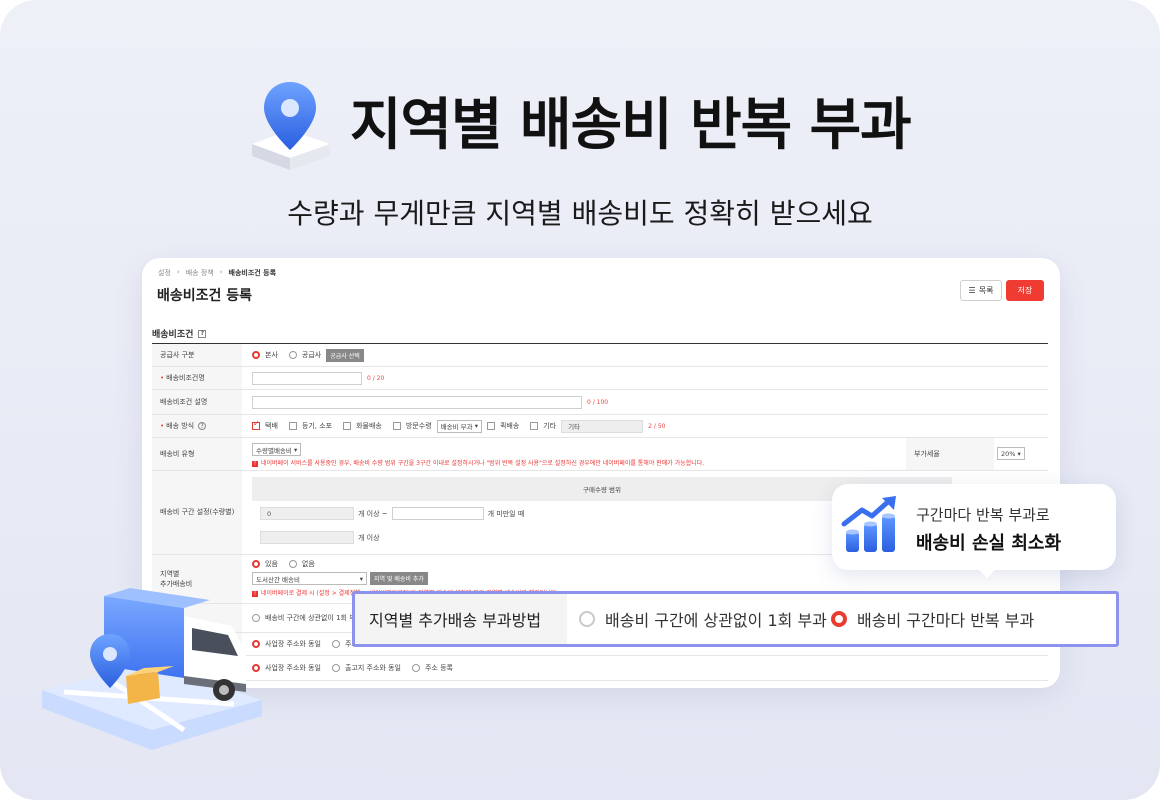 The height and width of the screenshot is (800, 1160). What do you see at coordinates (376, 378) in the screenshot?
I see `char-count: 0 / 20` at bounding box center [376, 378].